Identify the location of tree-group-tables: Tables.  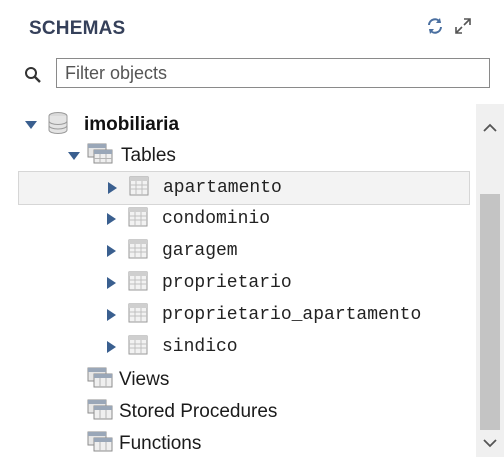
(121, 156).